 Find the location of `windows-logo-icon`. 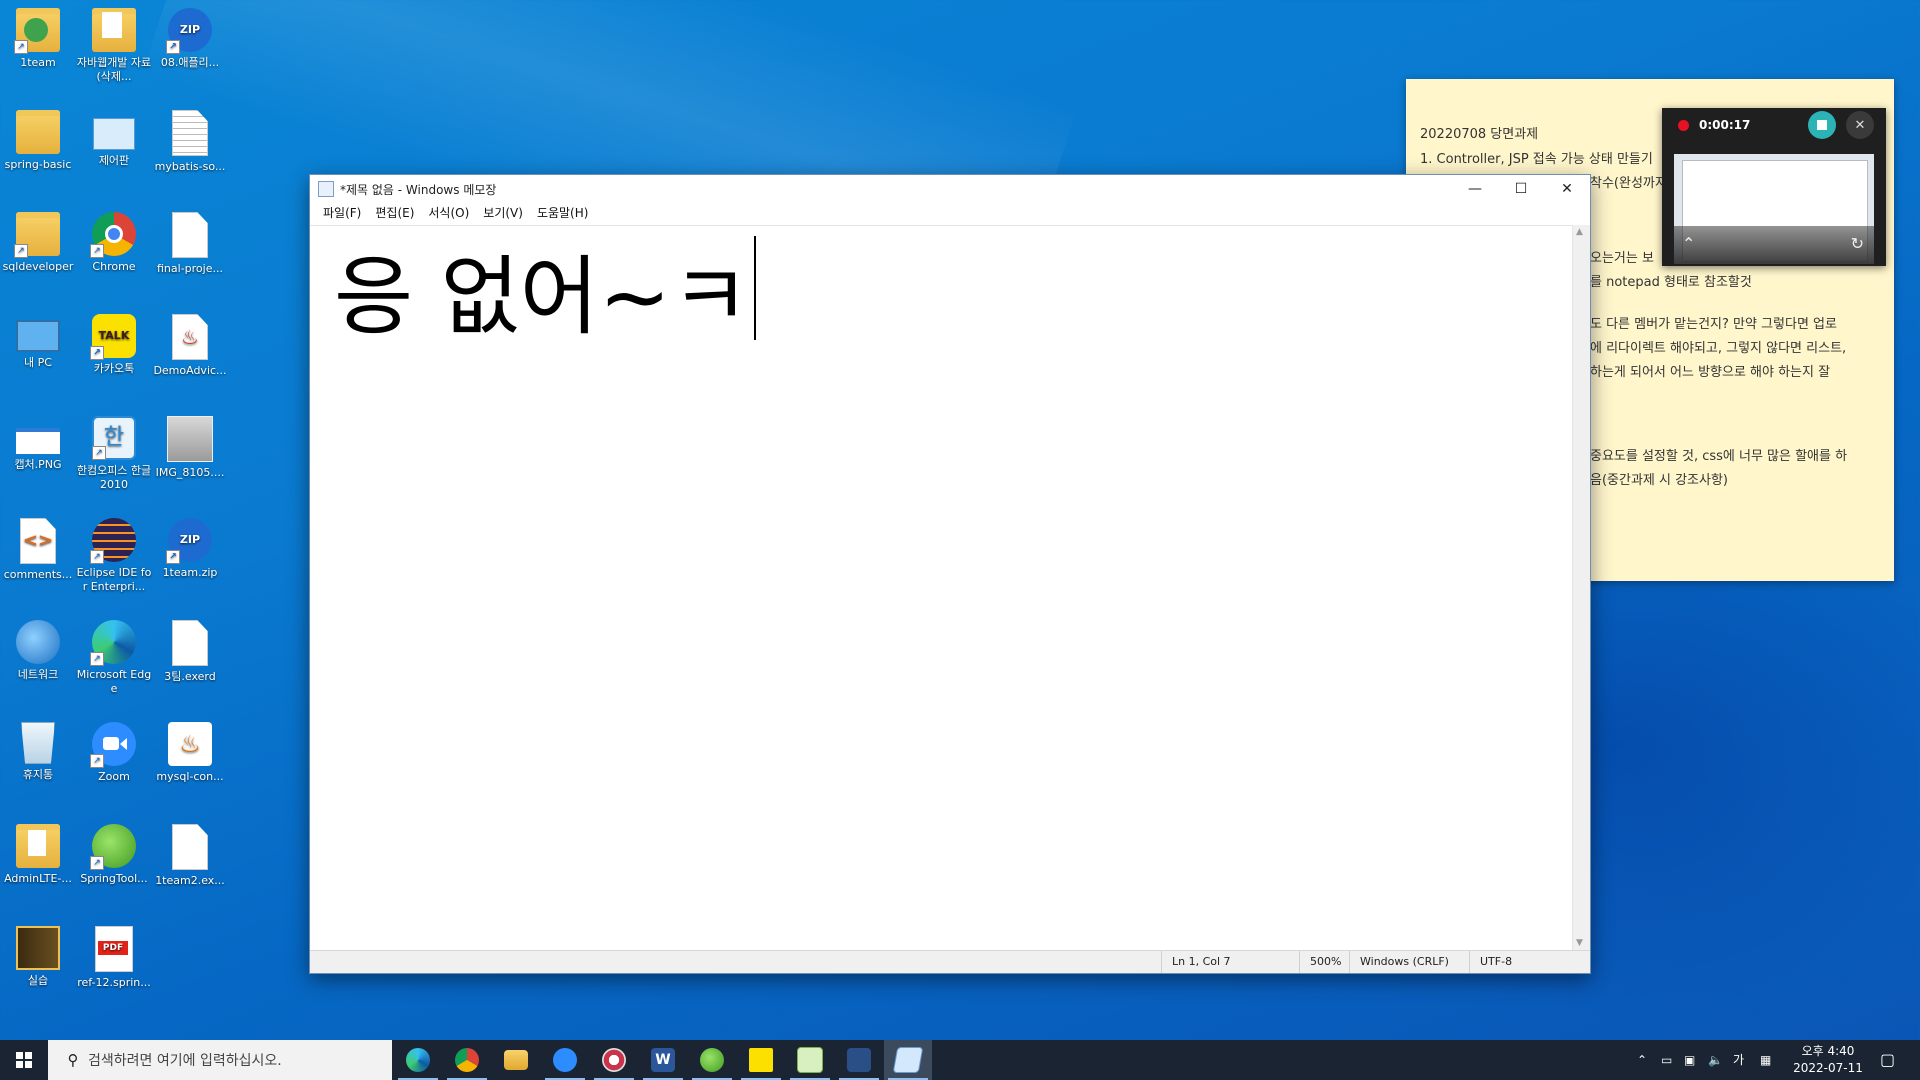

windows-logo-icon is located at coordinates (24, 1060).